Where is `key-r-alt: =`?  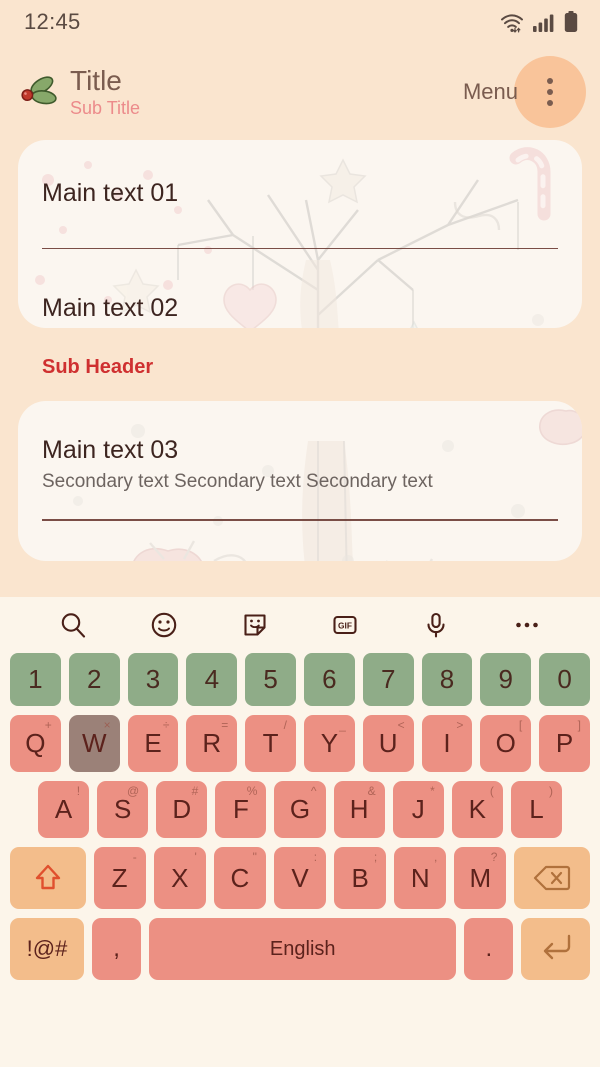
key-r-alt: = is located at coordinates (225, 725).